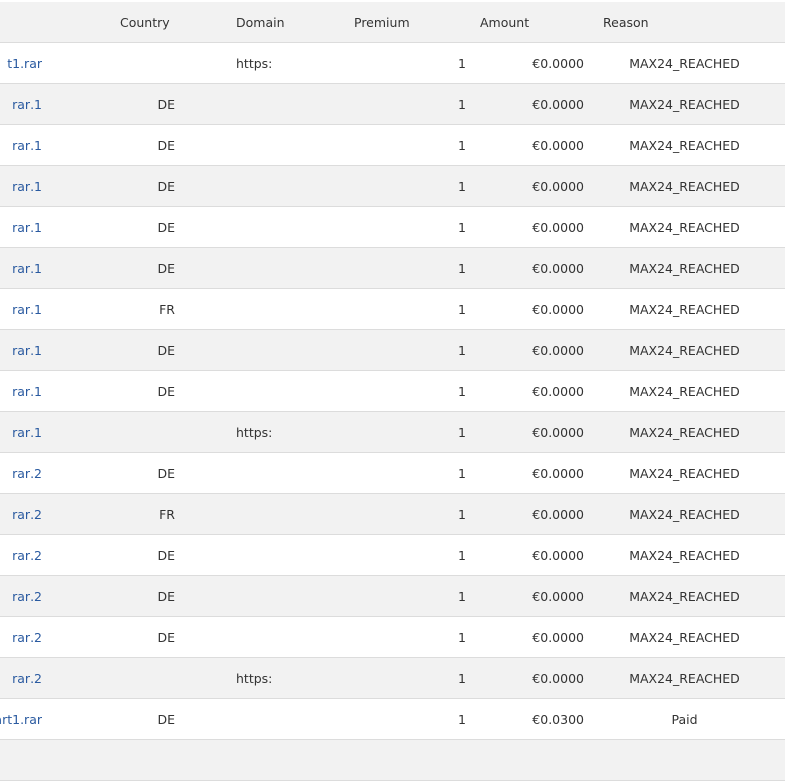 This screenshot has height=781, width=800. What do you see at coordinates (684, 760) in the screenshot?
I see `cell-reason` at bounding box center [684, 760].